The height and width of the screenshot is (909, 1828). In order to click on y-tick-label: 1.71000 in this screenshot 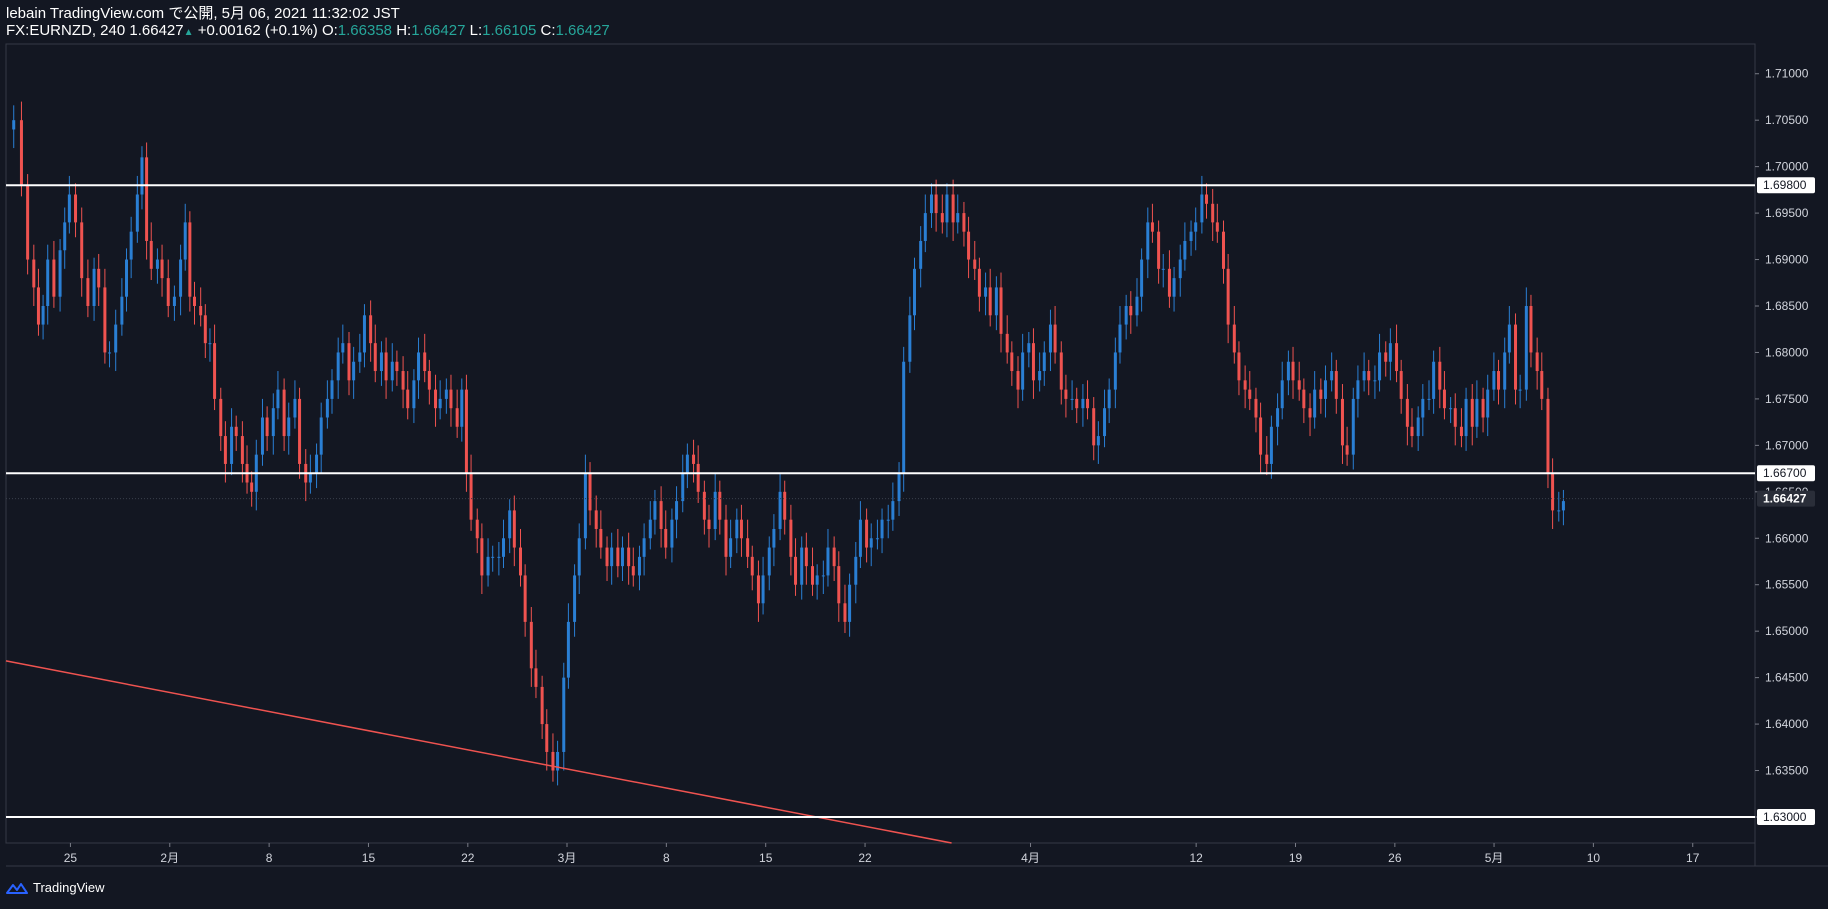, I will do `click(1787, 74)`.